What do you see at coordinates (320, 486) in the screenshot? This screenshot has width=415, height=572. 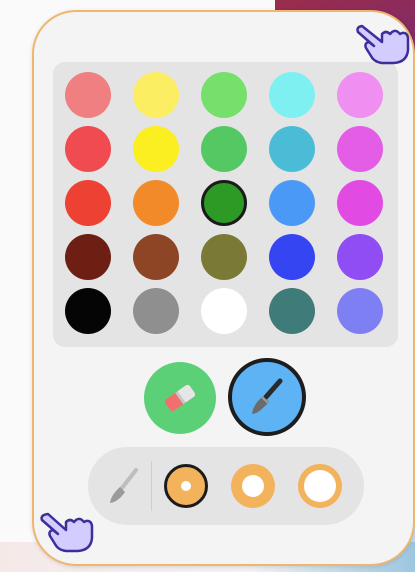 I see `brush-size-large` at bounding box center [320, 486].